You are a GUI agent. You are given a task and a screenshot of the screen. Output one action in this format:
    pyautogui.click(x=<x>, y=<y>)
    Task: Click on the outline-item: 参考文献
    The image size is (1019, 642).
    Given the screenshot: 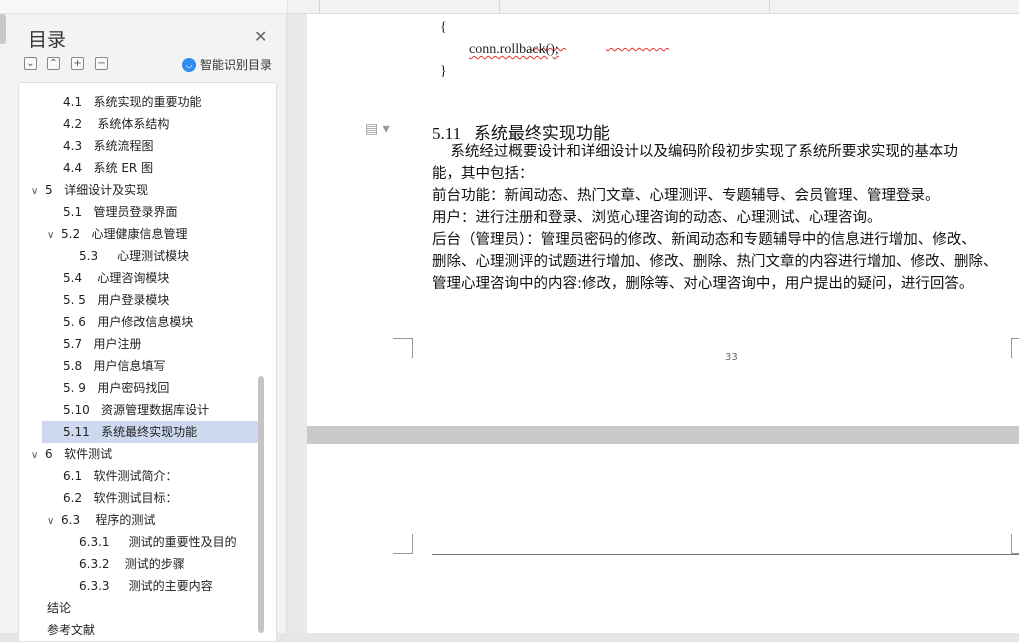 What is the action you would take?
    pyautogui.click(x=71, y=630)
    